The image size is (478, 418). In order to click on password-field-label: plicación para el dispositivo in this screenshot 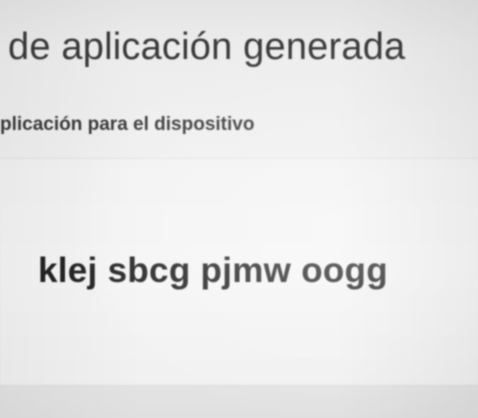, I will do `click(127, 124)`.